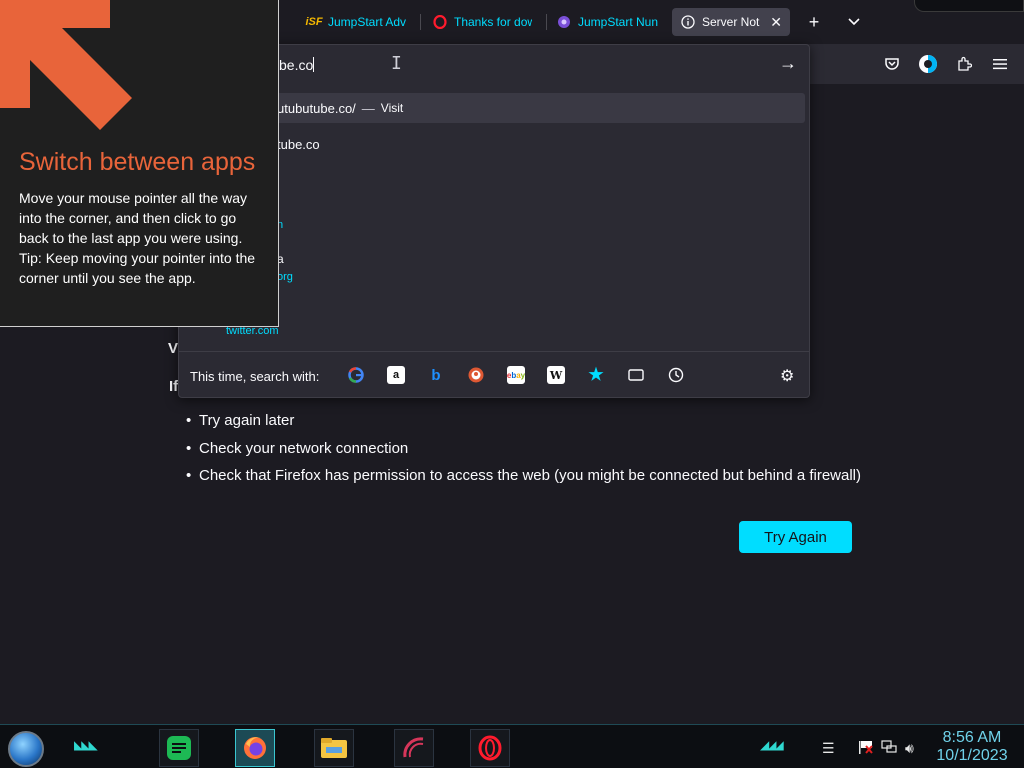 The width and height of the screenshot is (1024, 768). Describe the element at coordinates (66, 65) in the screenshot. I see `arrow-up-left-icon` at that location.